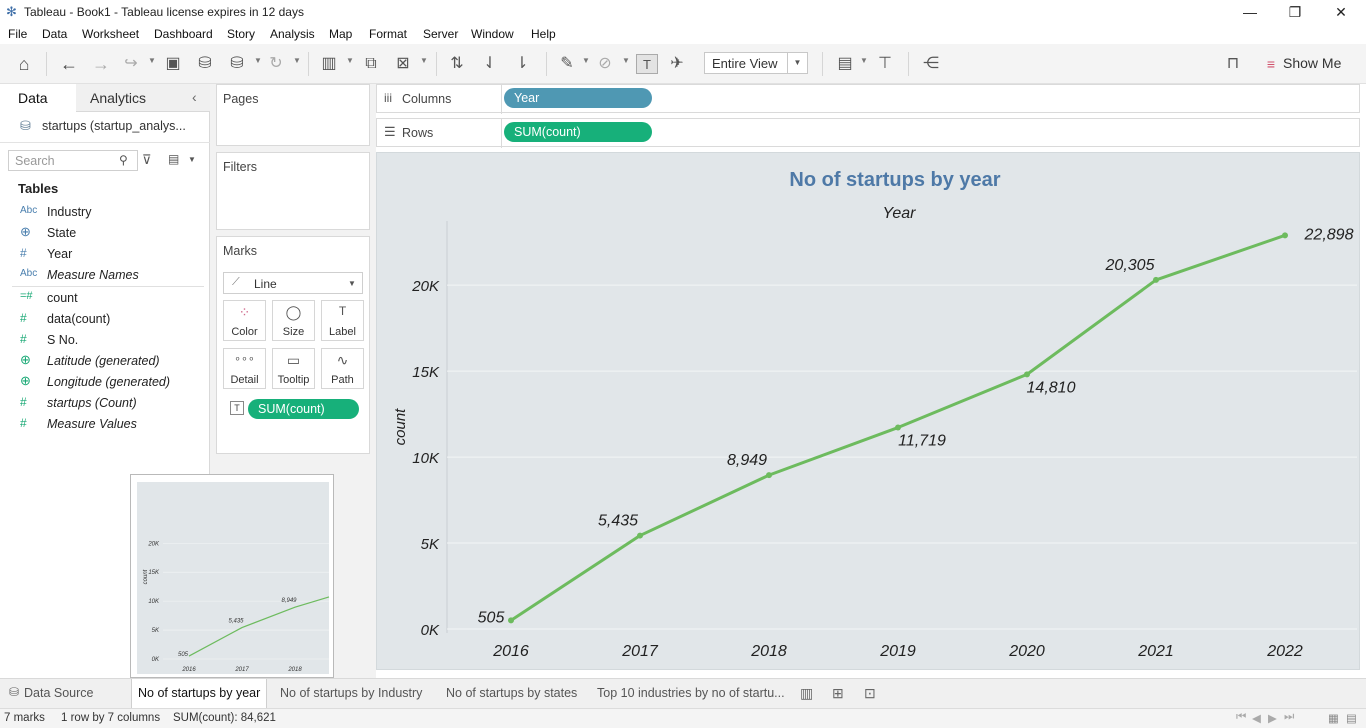  I want to click on presentation-mode-icon: ⊤, so click(885, 64).